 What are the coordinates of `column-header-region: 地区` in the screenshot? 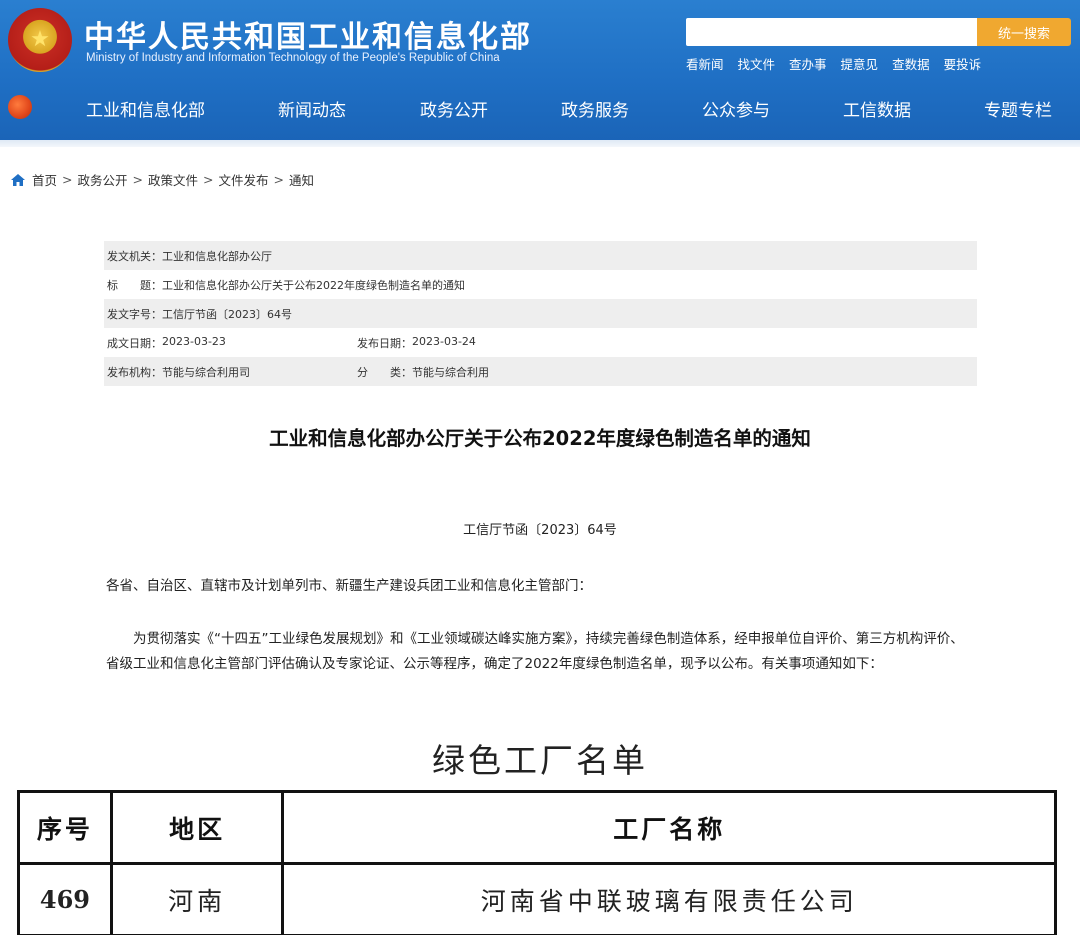 It's located at (197, 827).